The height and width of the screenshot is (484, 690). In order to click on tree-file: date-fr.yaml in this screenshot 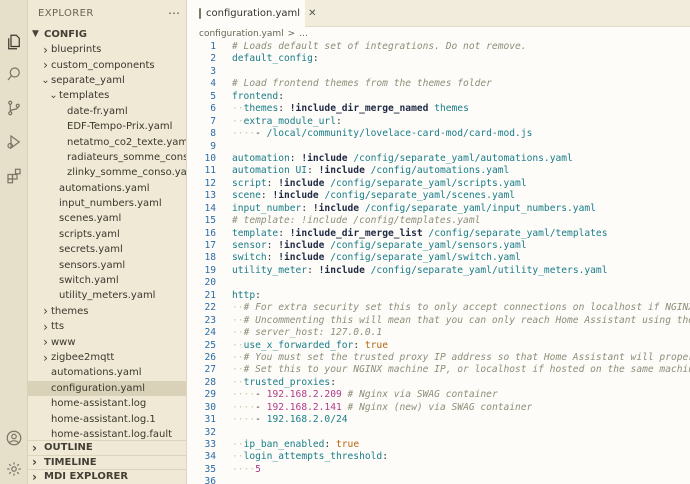, I will do `click(107, 111)`.